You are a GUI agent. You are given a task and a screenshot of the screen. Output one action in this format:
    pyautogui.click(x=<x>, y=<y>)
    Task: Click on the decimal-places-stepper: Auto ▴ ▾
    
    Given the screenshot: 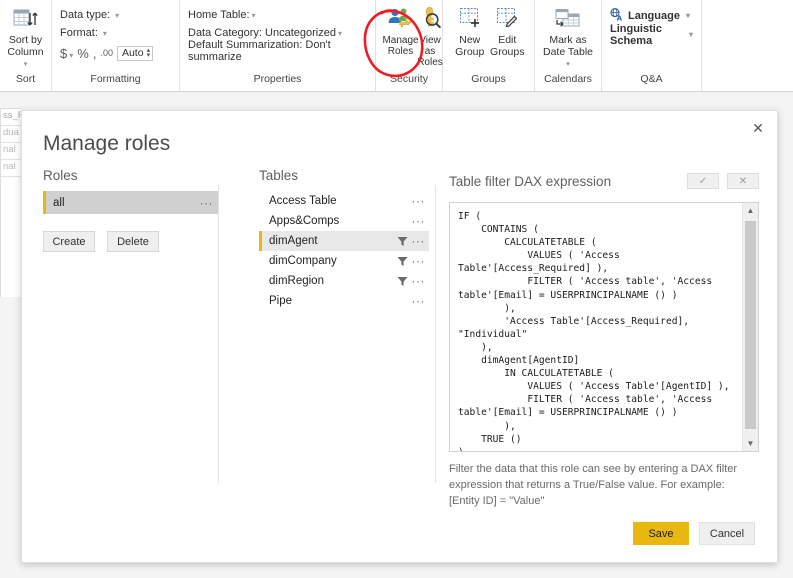 What is the action you would take?
    pyautogui.click(x=135, y=53)
    